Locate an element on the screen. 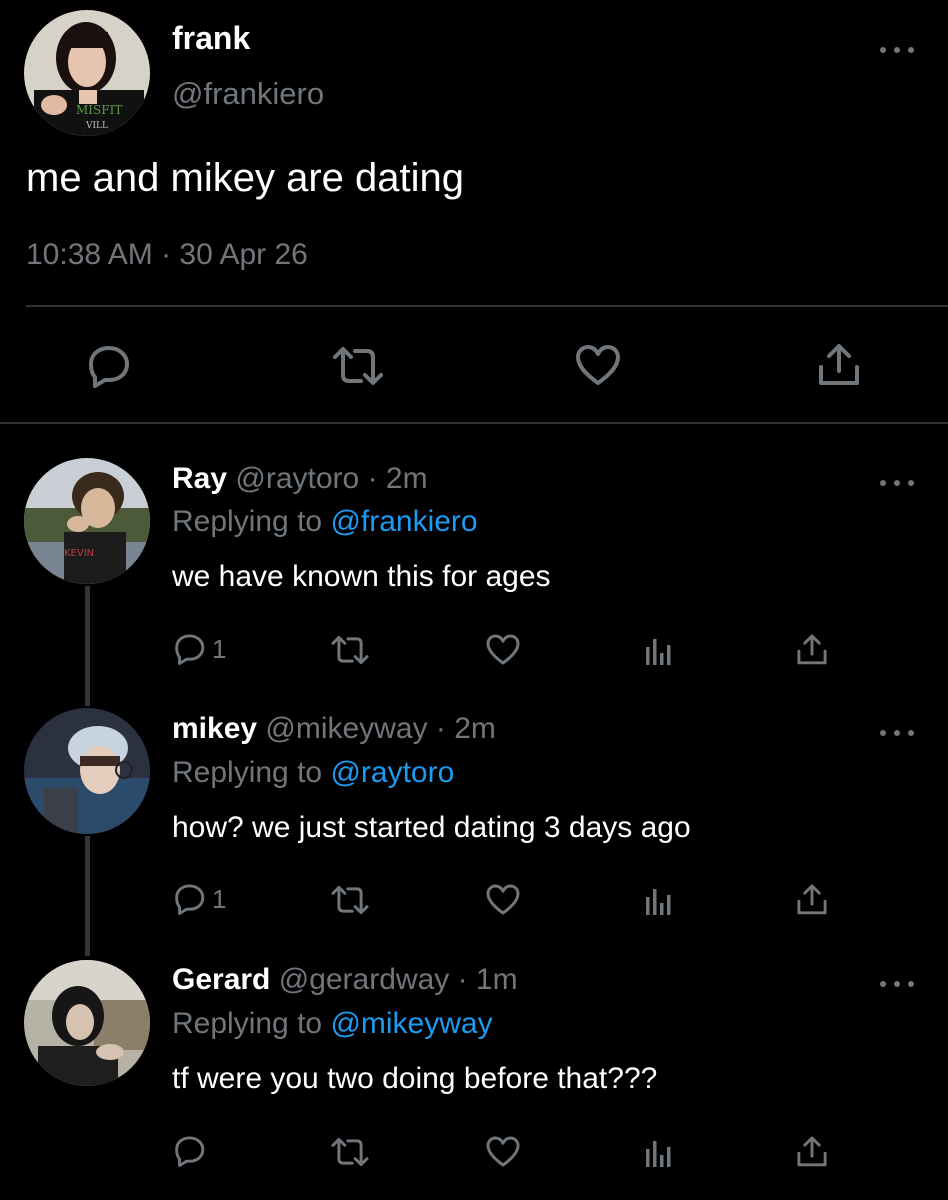  author-name: mikey is located at coordinates (214, 728).